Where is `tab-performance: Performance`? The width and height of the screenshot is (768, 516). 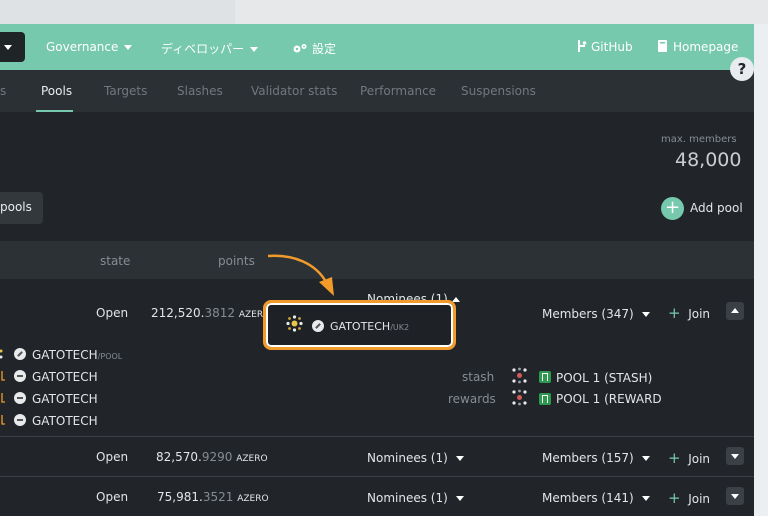
tab-performance: Performance is located at coordinates (398, 91).